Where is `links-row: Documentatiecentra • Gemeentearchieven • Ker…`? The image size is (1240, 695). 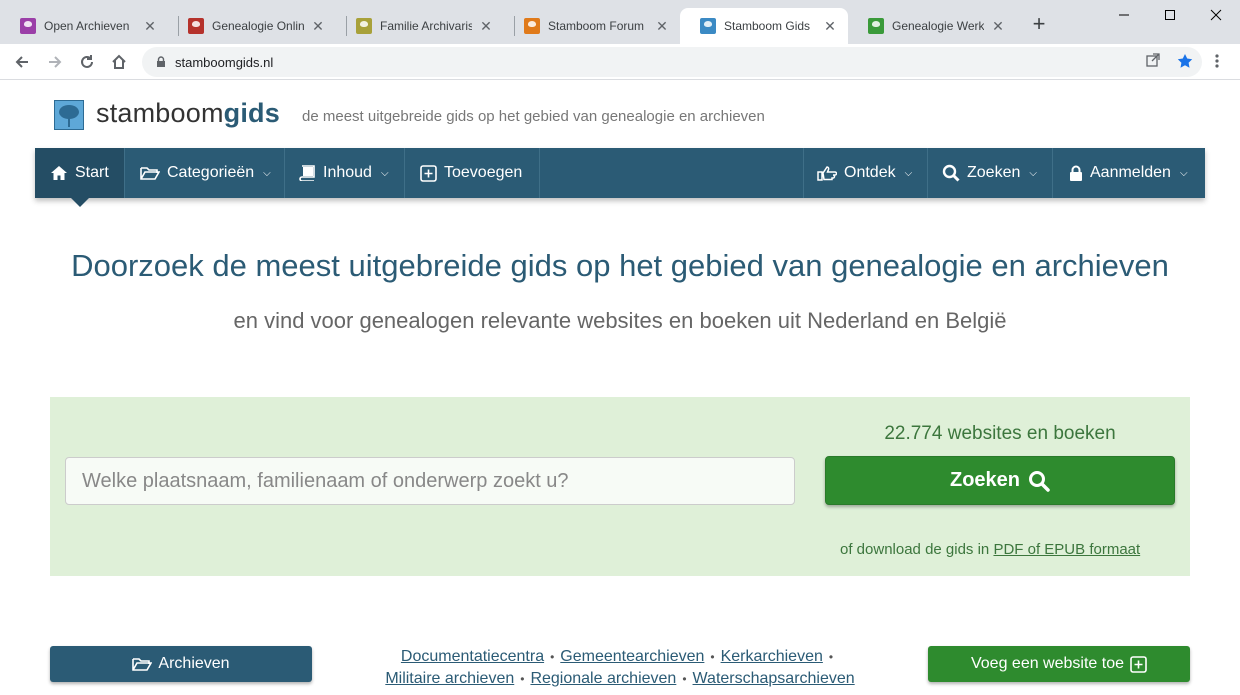
links-row: Documentatiecentra • Gemeentearchieven • Ker… is located at coordinates (620, 657).